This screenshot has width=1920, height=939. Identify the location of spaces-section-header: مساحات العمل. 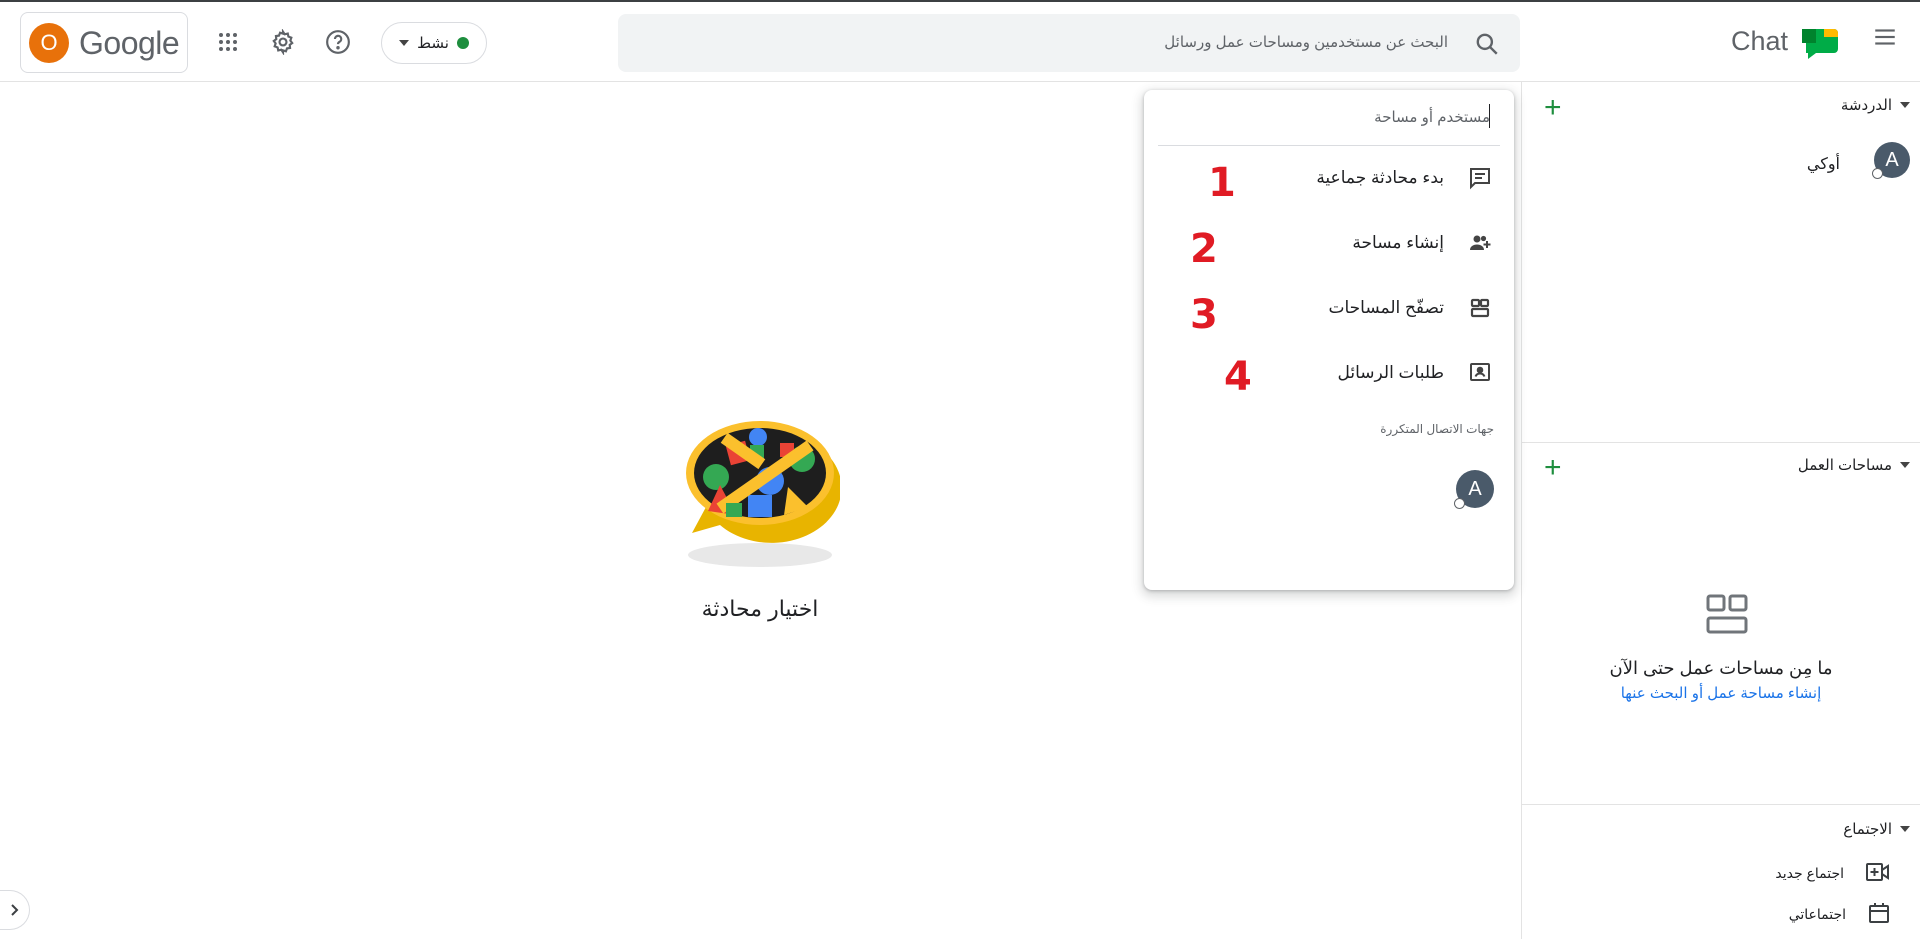
(1854, 465).